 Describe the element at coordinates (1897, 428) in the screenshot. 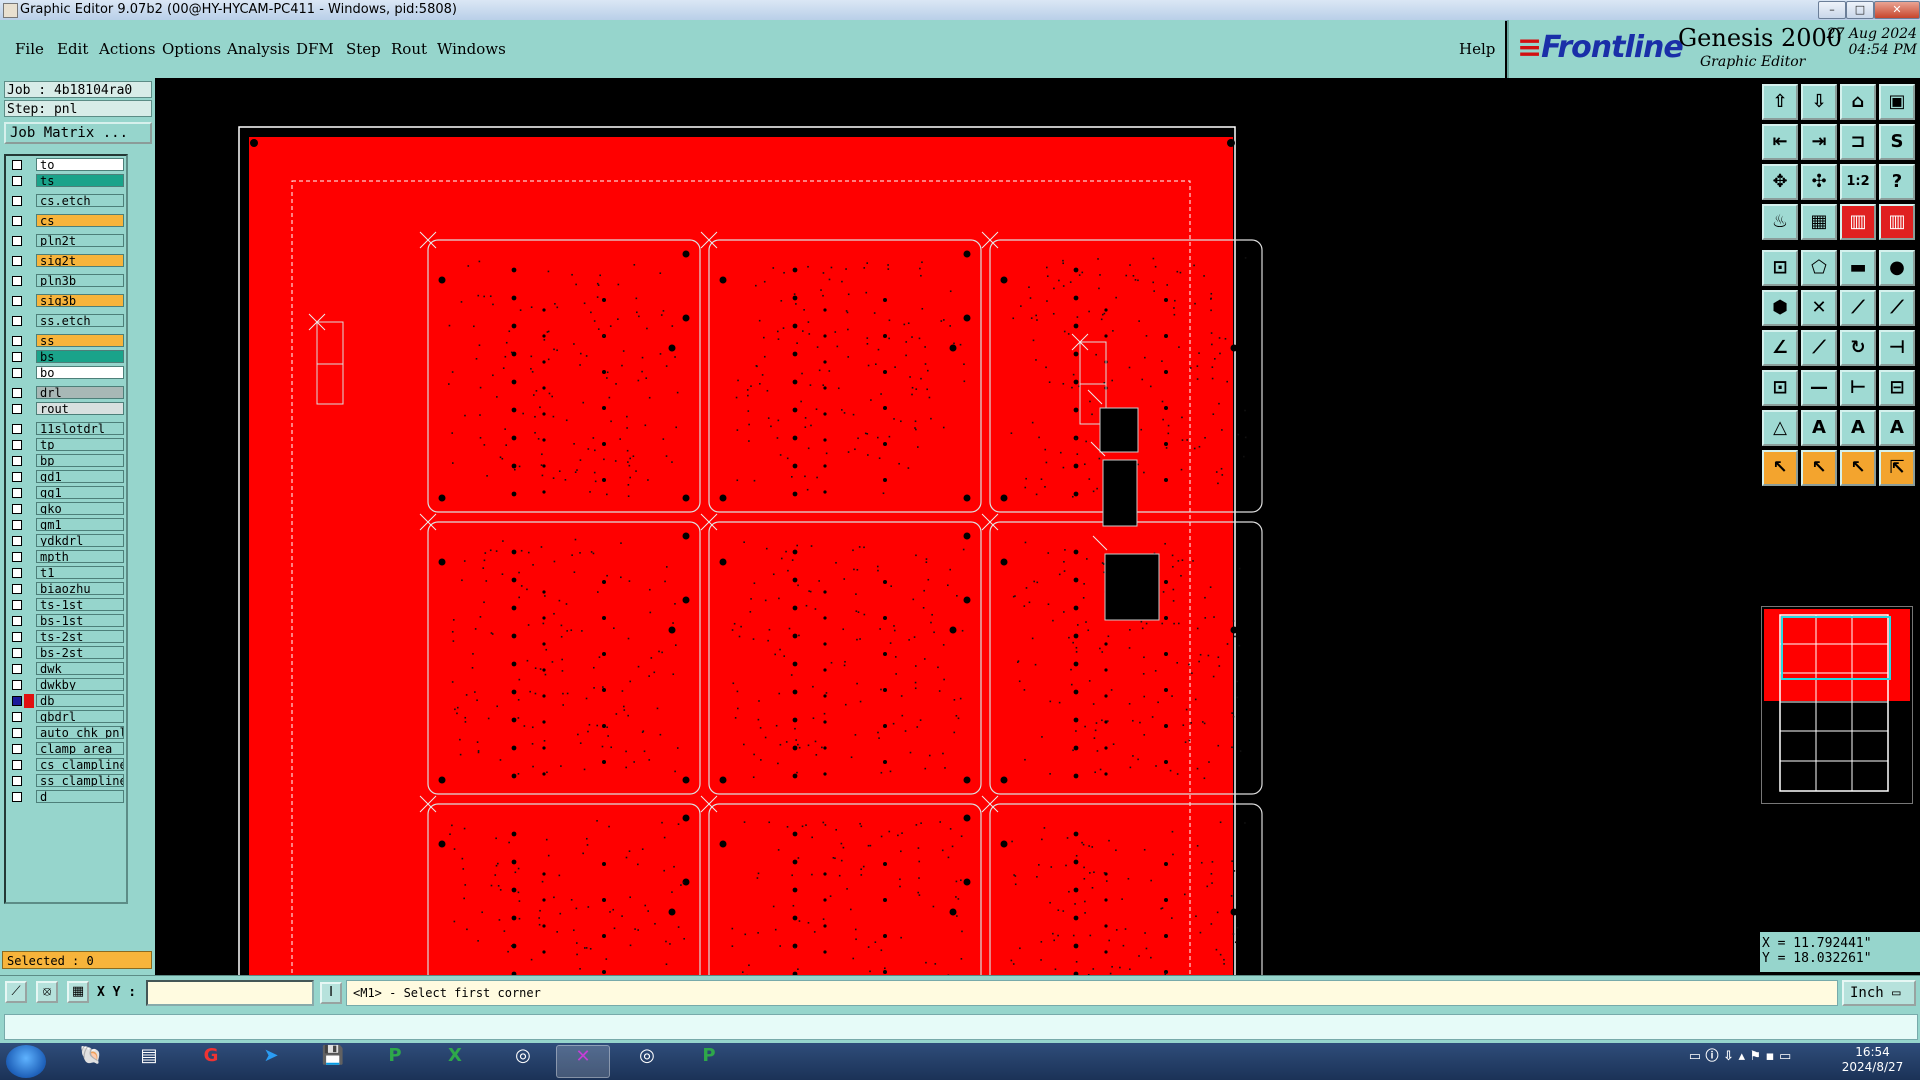

I see `text-c-icon: A` at that location.